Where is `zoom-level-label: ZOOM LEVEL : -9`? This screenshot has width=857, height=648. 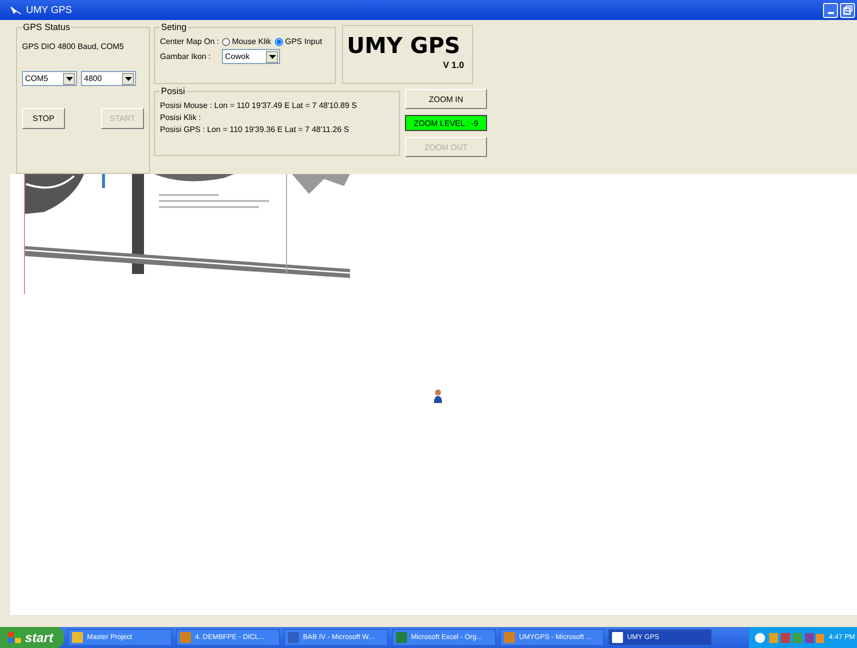
zoom-level-label: ZOOM LEVEL : -9 is located at coordinates (446, 123).